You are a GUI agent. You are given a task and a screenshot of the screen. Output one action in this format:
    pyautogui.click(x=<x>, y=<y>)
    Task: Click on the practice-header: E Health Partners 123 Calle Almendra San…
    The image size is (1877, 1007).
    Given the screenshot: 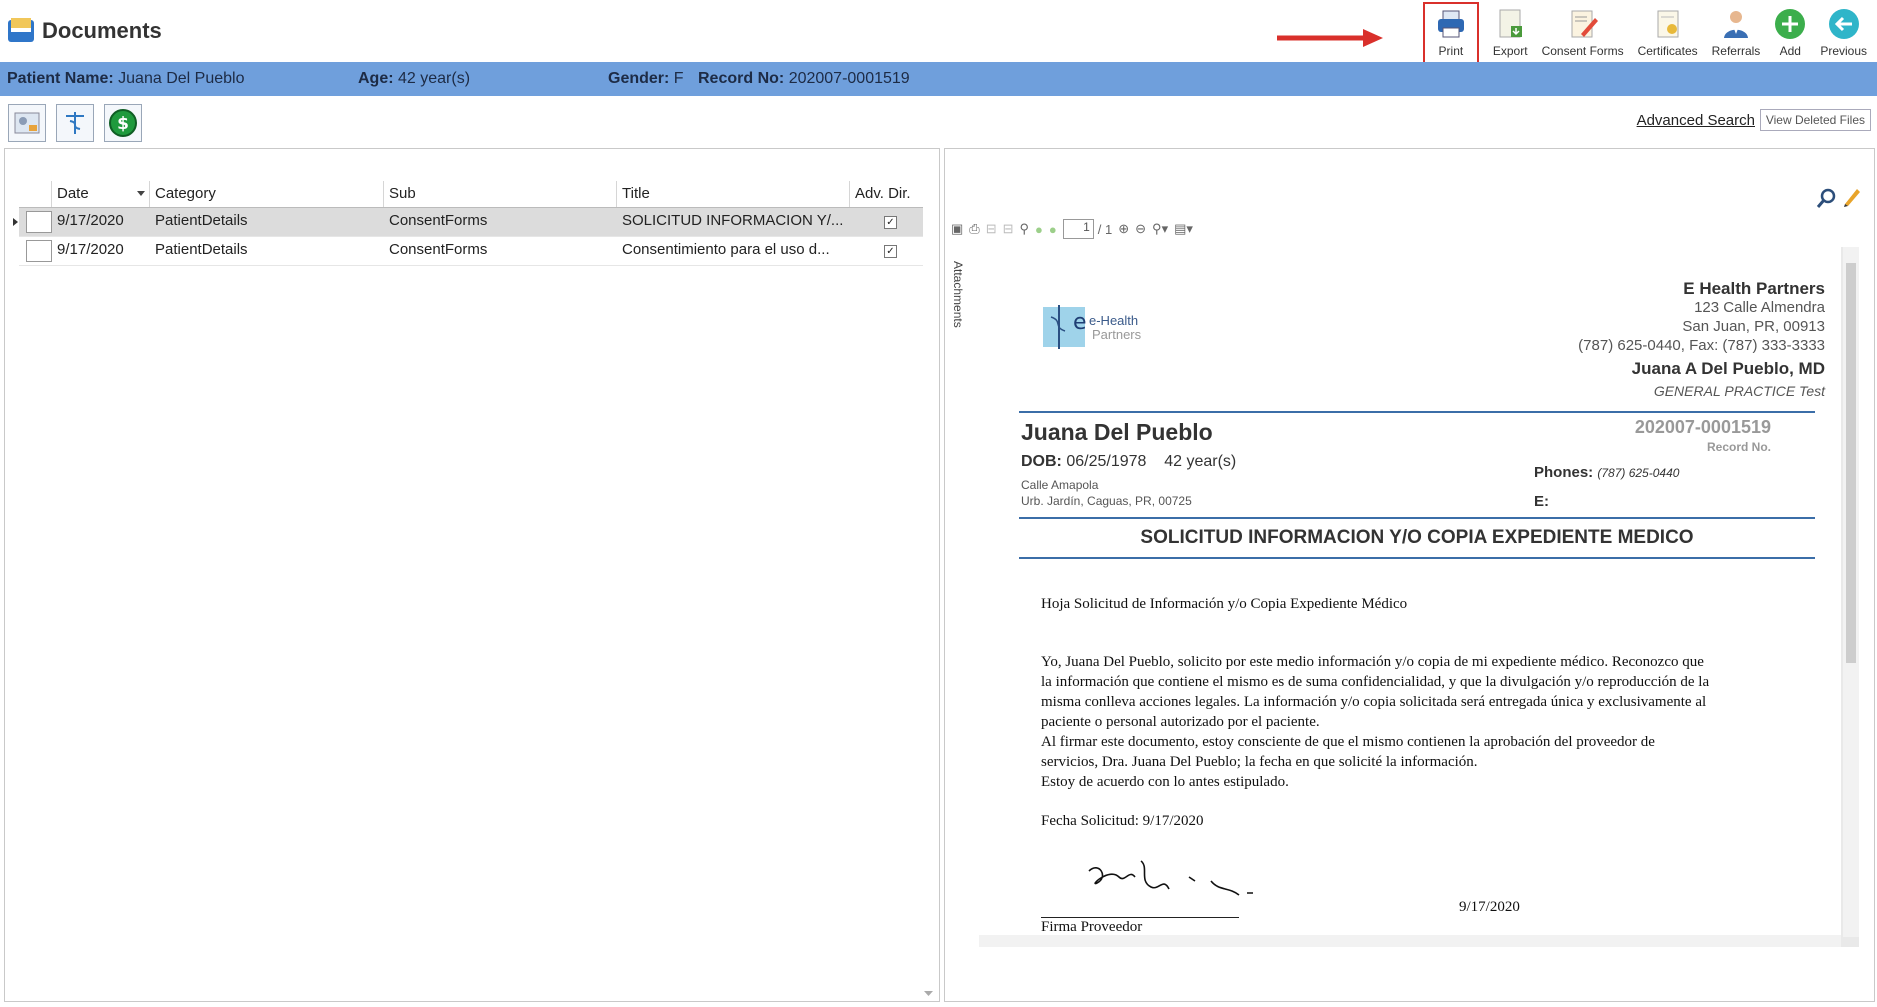 What is the action you would take?
    pyautogui.click(x=1701, y=340)
    